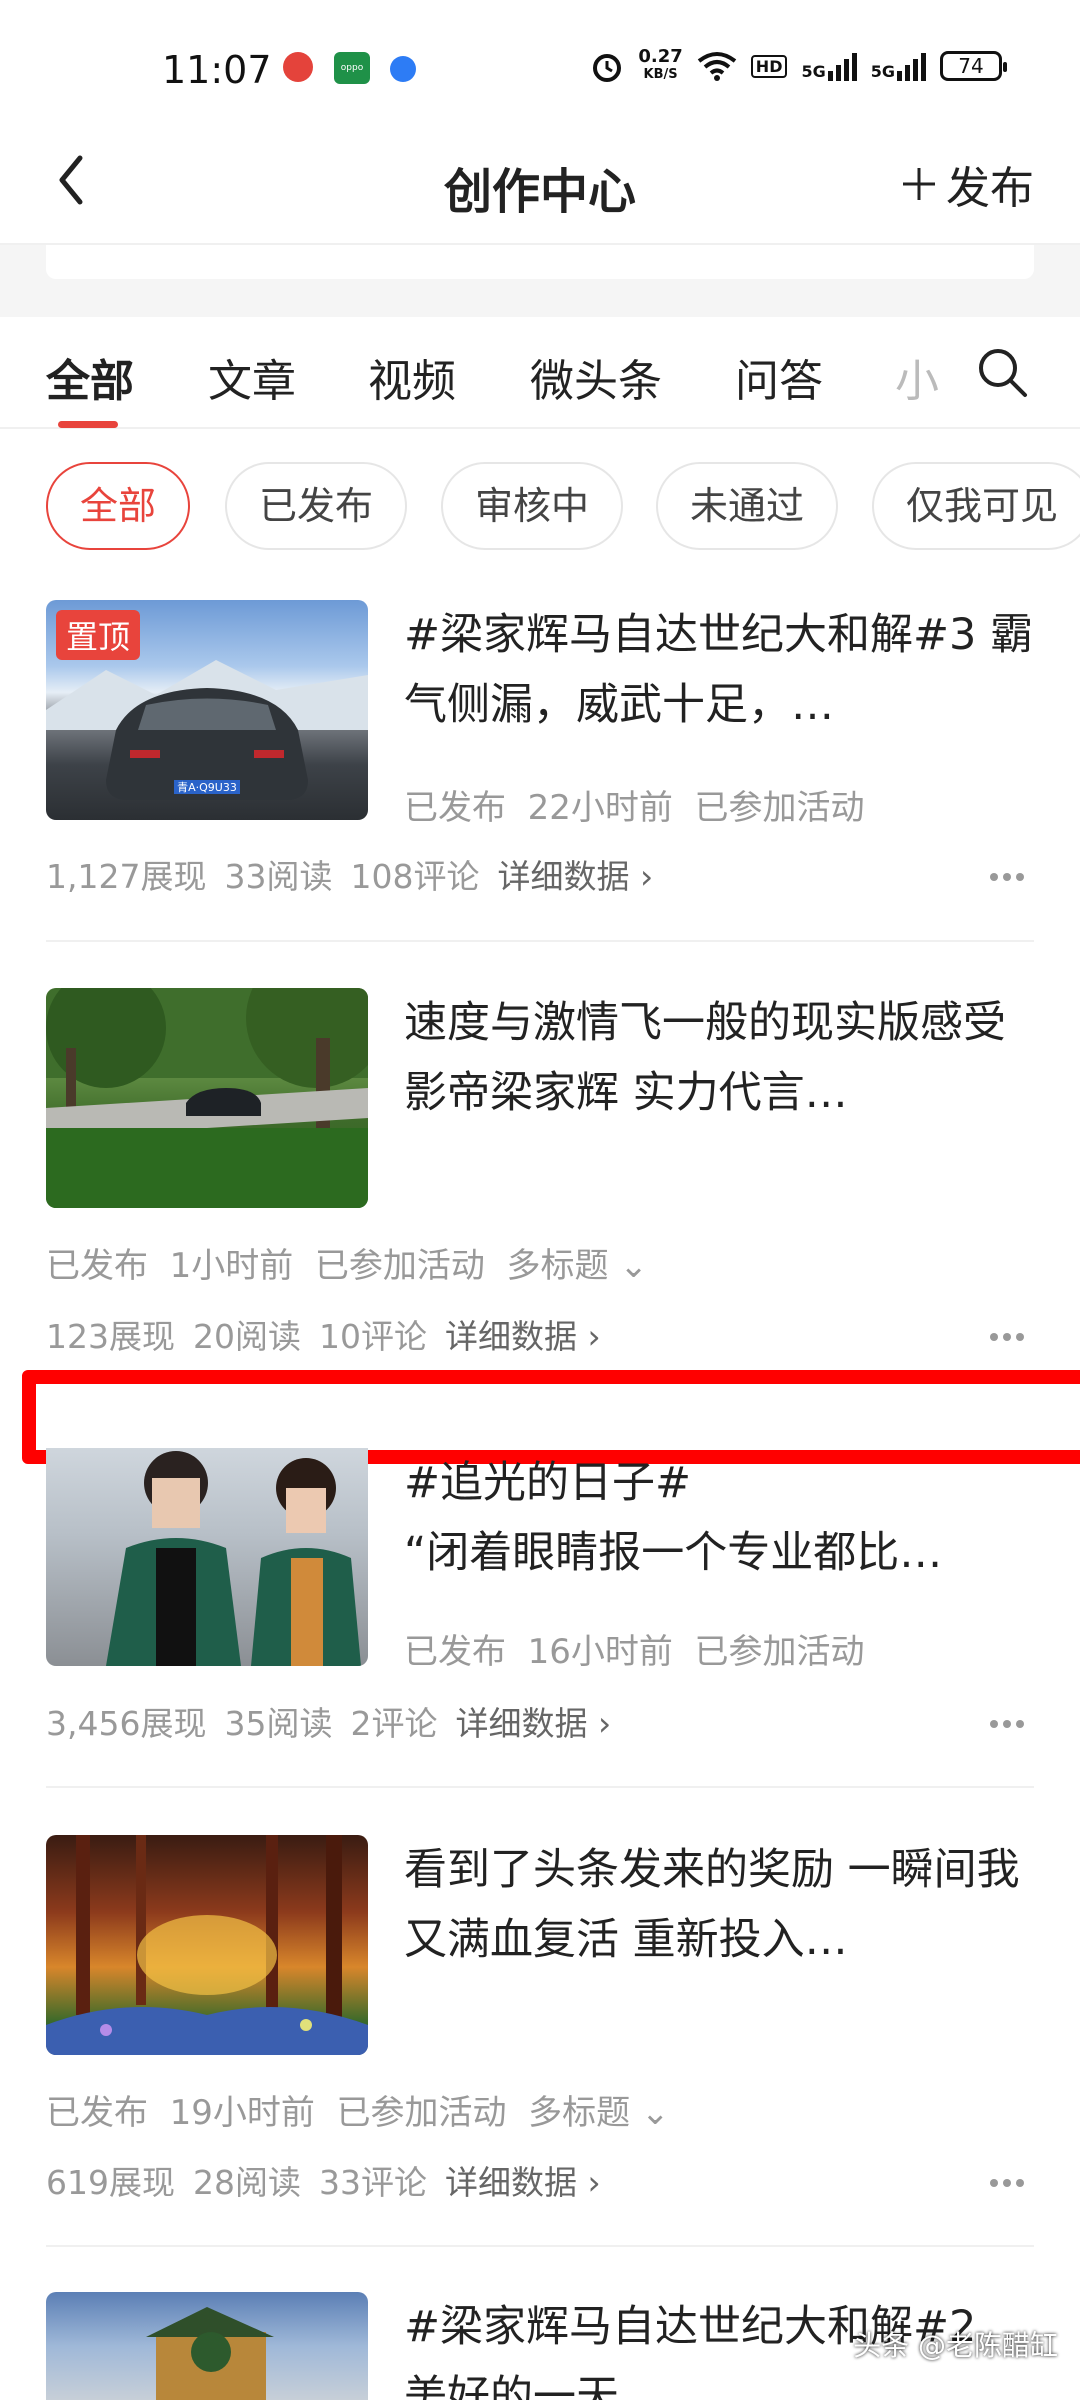 The image size is (1080, 2400). What do you see at coordinates (540, 187) in the screenshot?
I see `header: 创作中心 发布` at bounding box center [540, 187].